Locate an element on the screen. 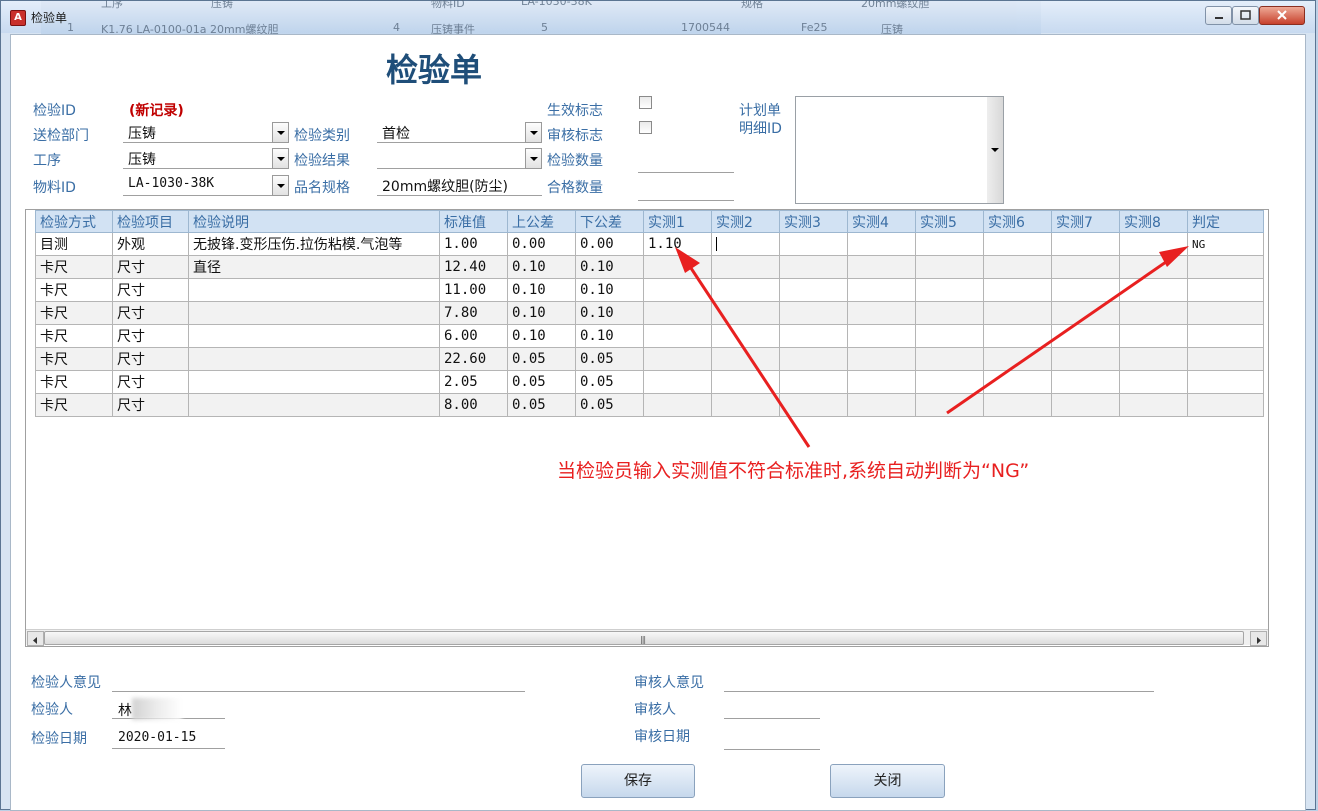 The image size is (1318, 811). arrow-to-judgment-icon is located at coordinates (1063, 333).